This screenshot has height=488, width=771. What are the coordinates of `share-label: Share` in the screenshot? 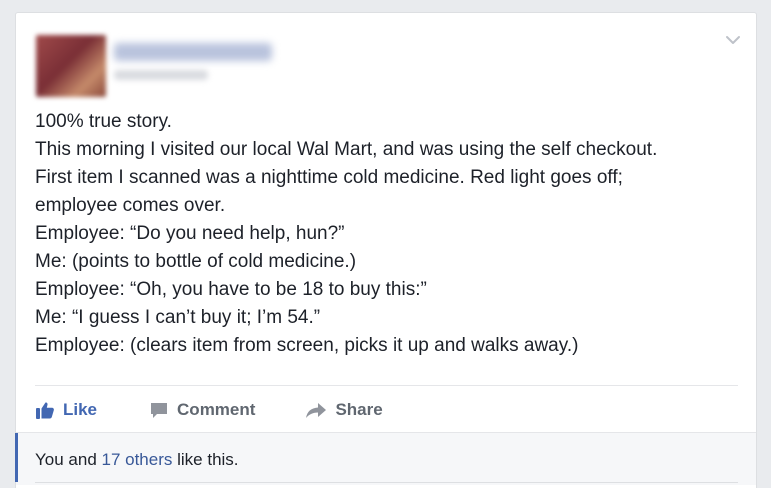 It's located at (359, 409).